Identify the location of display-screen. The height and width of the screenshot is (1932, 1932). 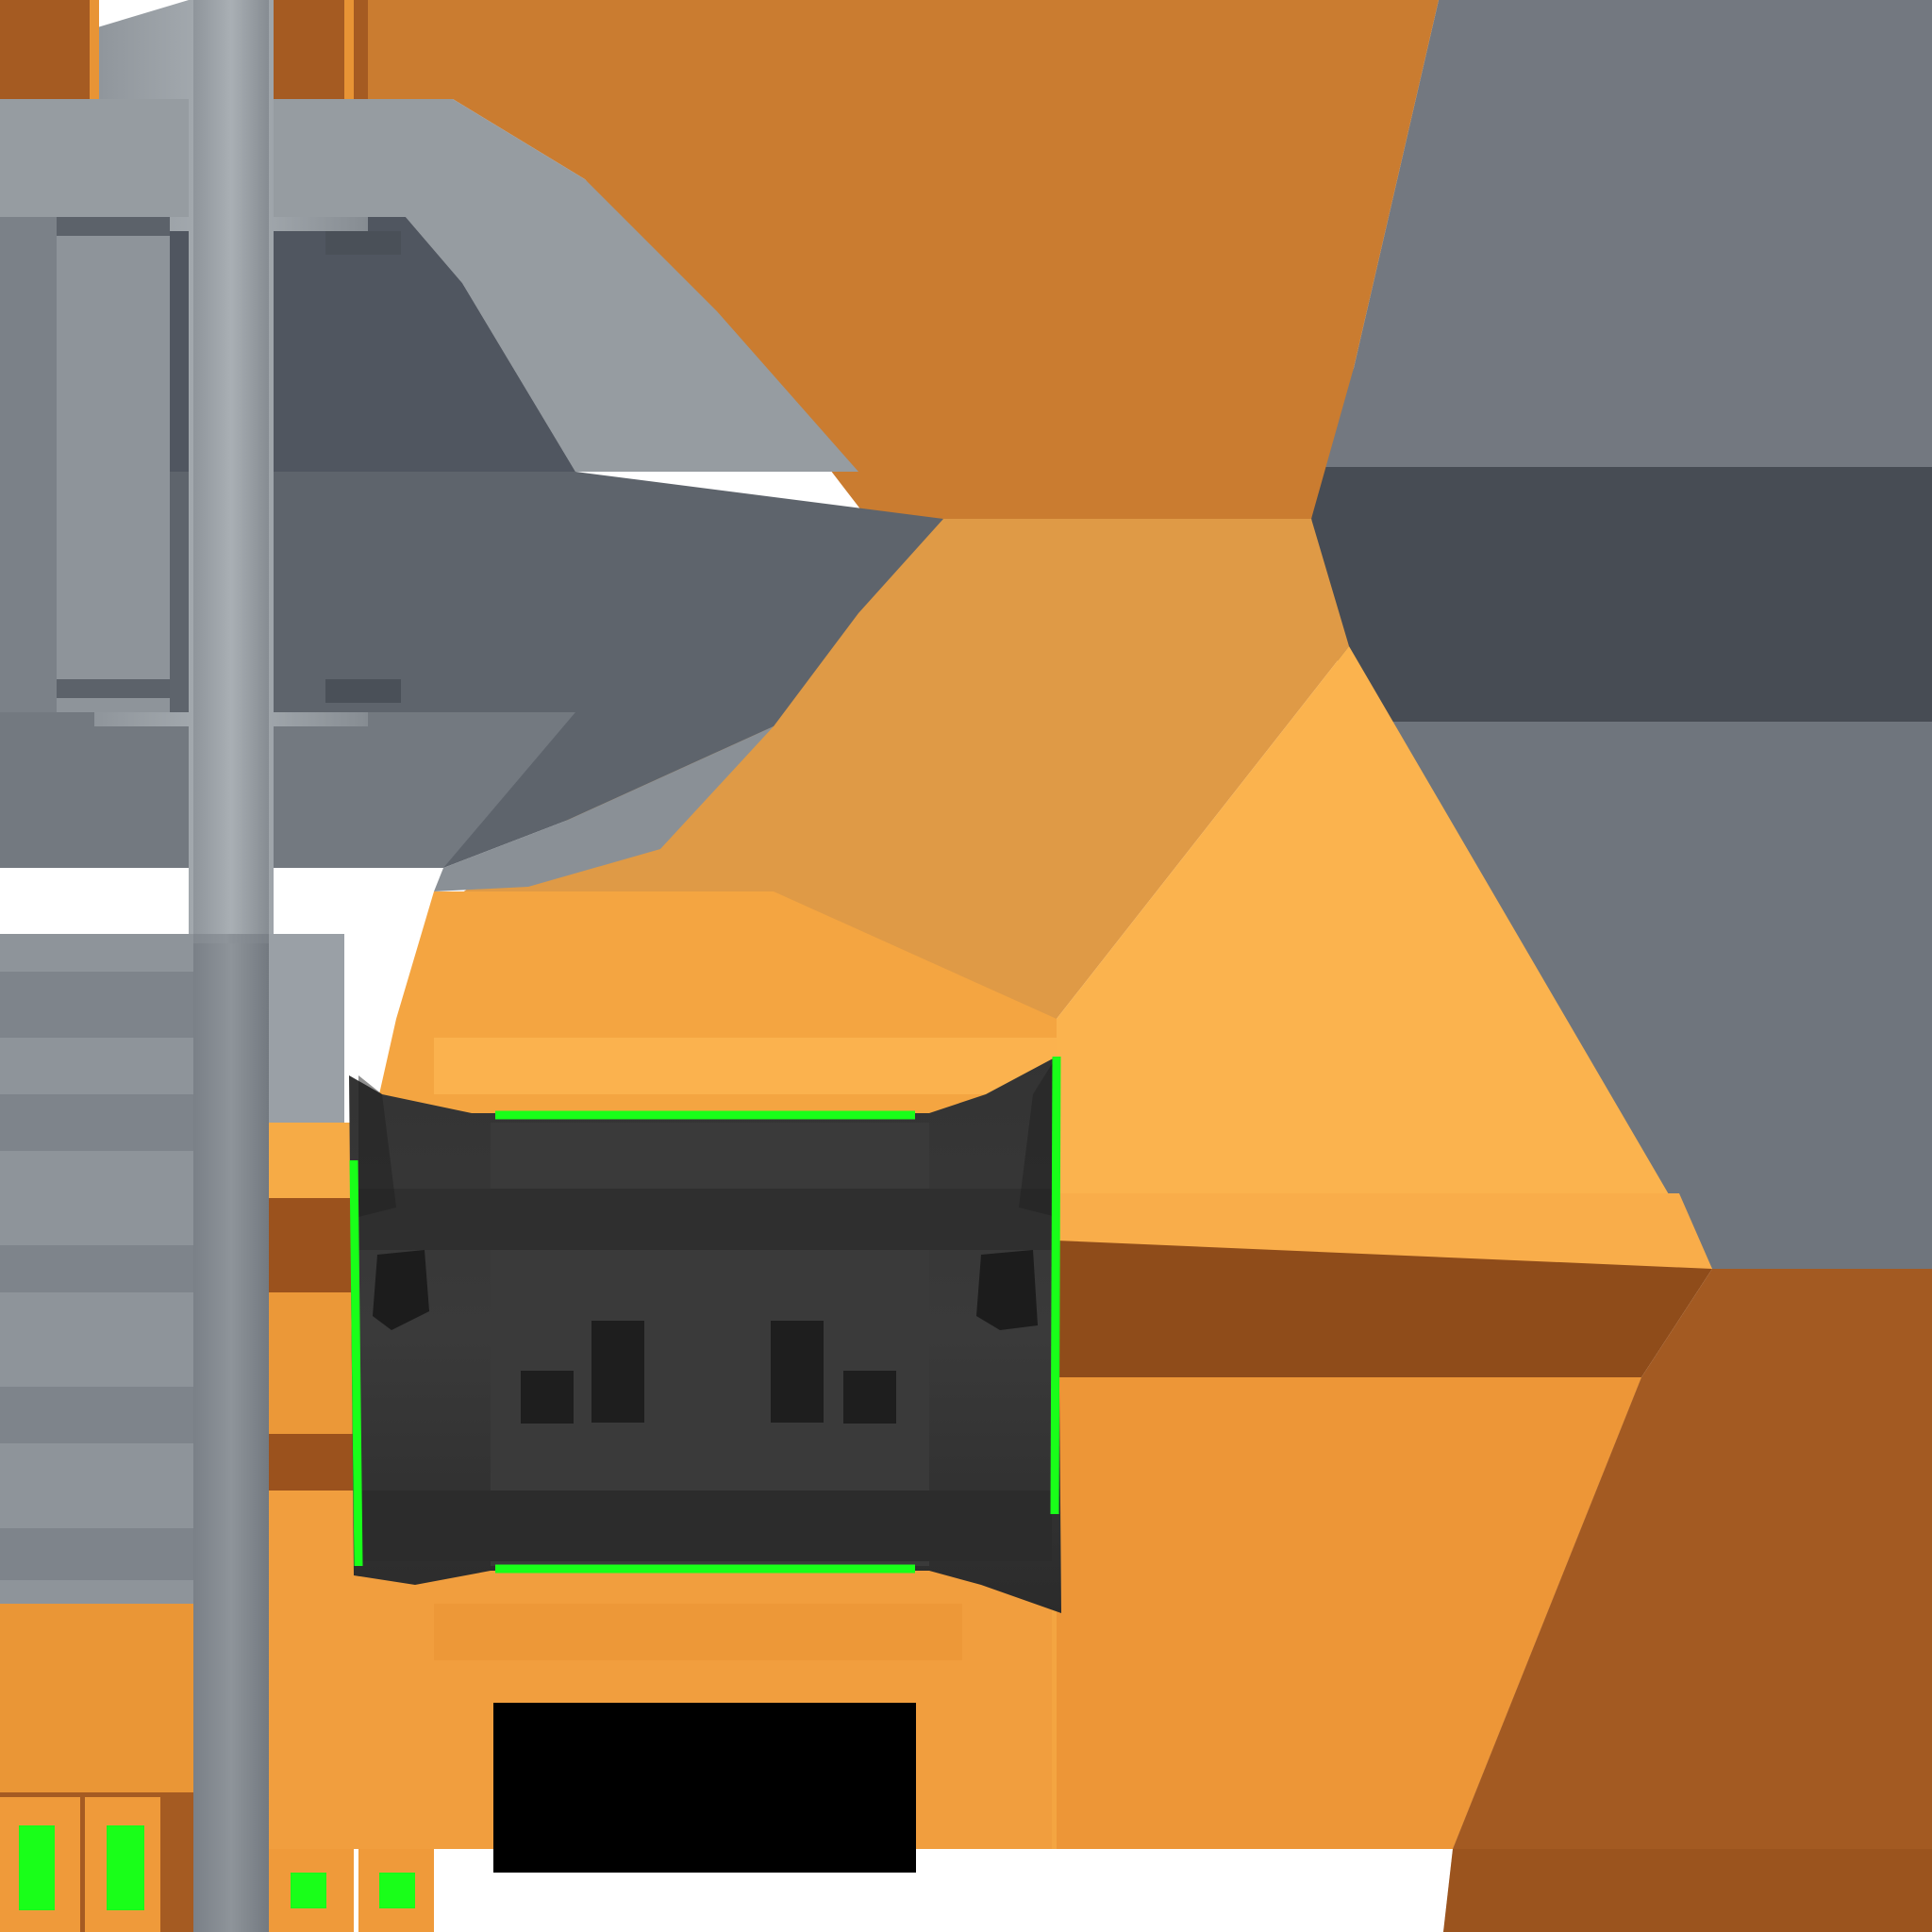
(698, 1767).